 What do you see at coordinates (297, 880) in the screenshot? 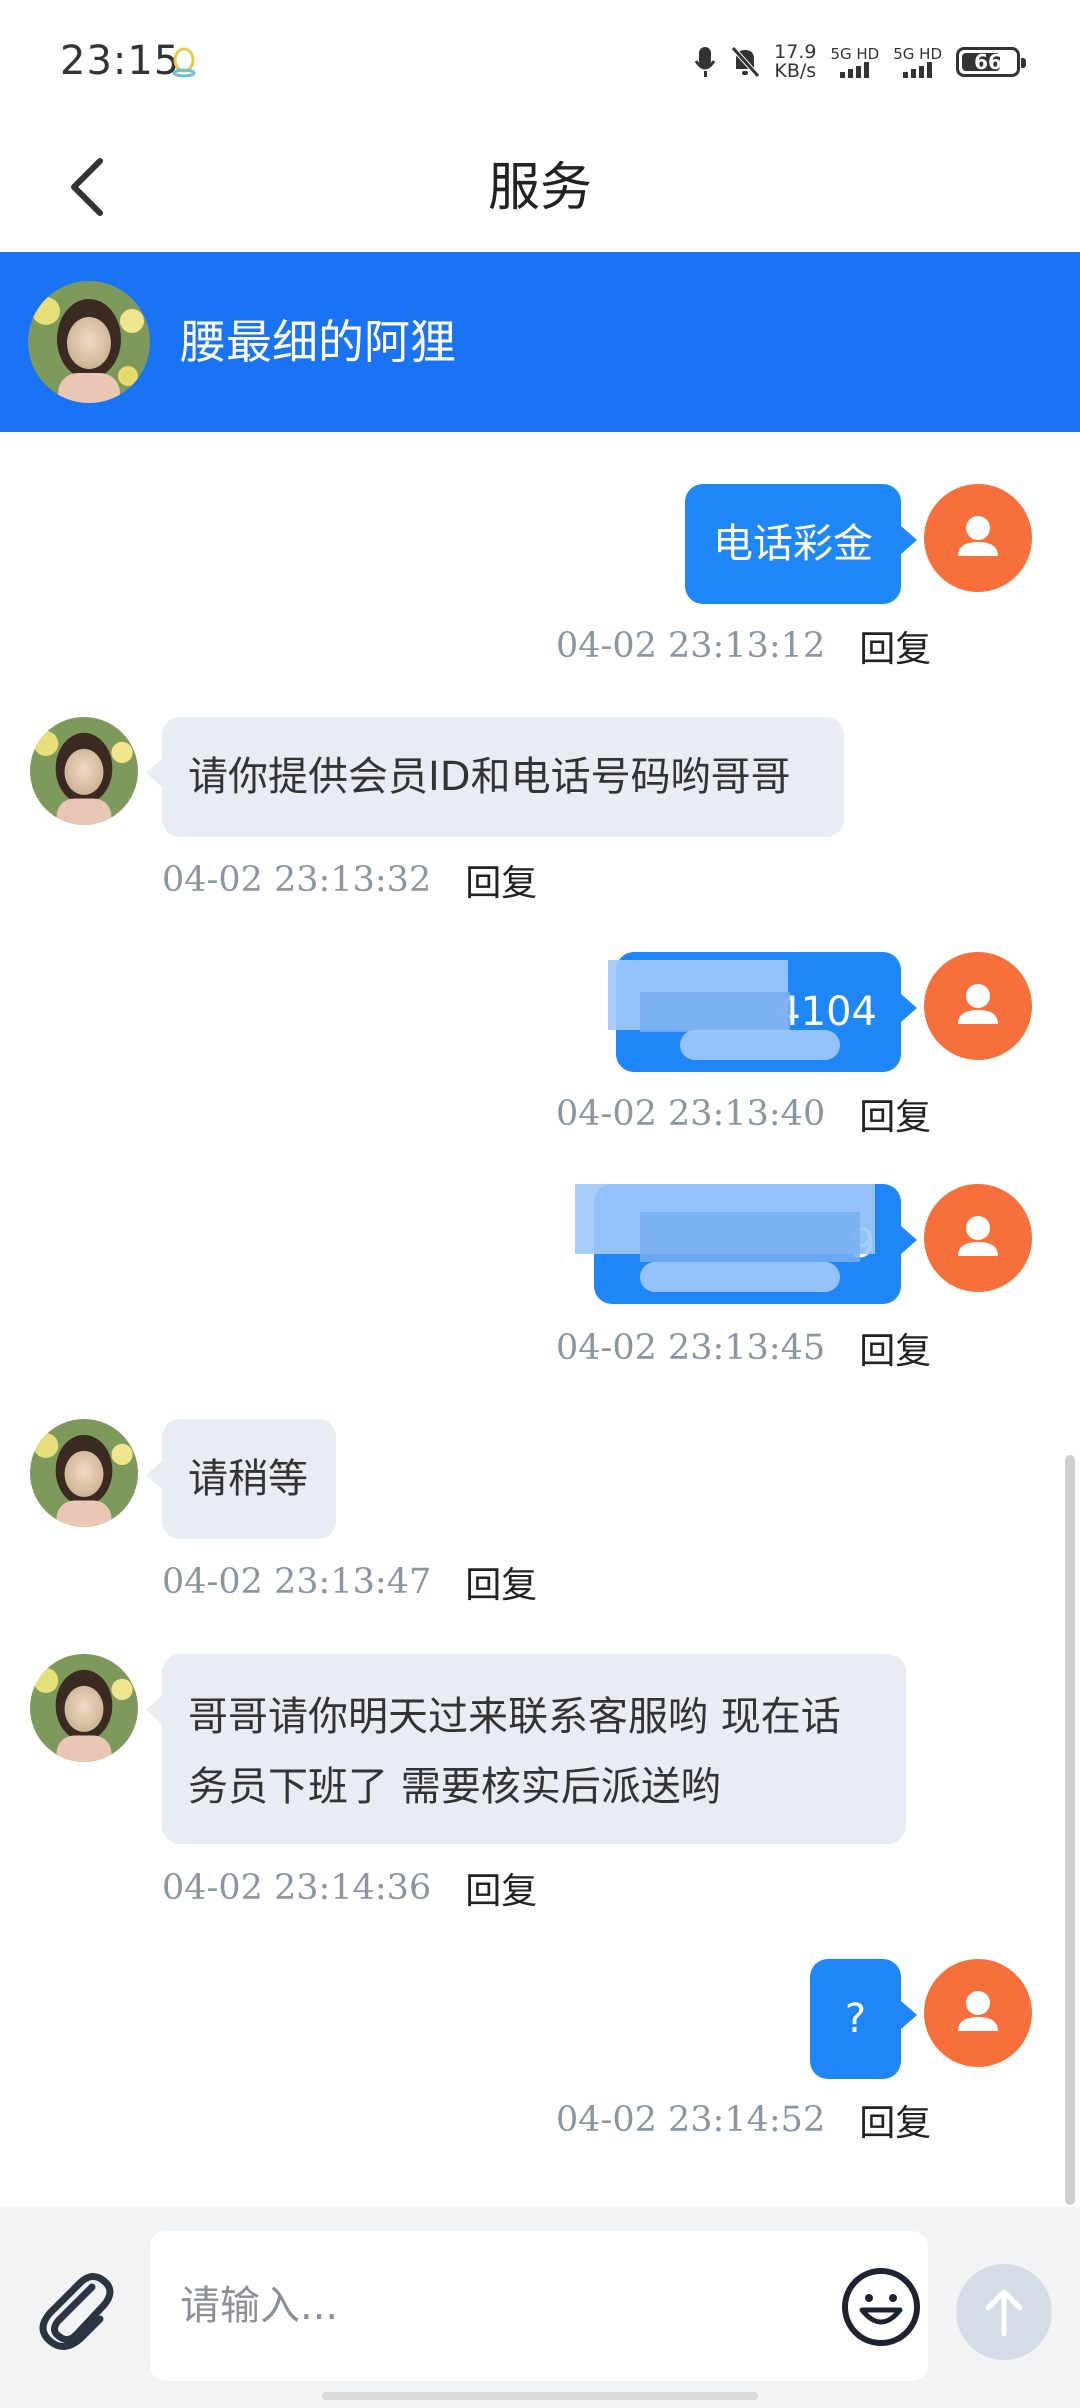
I see `message-timestamp: 04-02 23:13:32` at bounding box center [297, 880].